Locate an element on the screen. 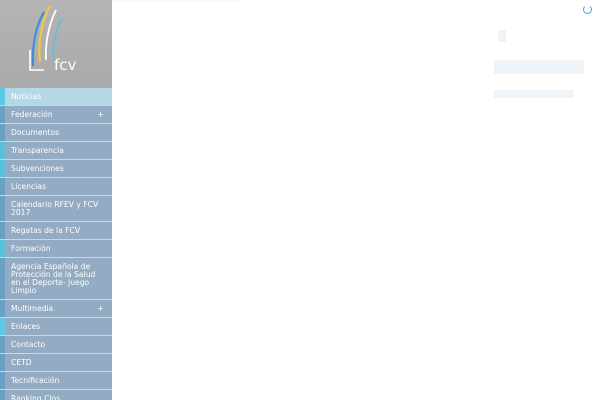 The width and height of the screenshot is (600, 400). sidebar-item: Subvenciones is located at coordinates (56, 169).